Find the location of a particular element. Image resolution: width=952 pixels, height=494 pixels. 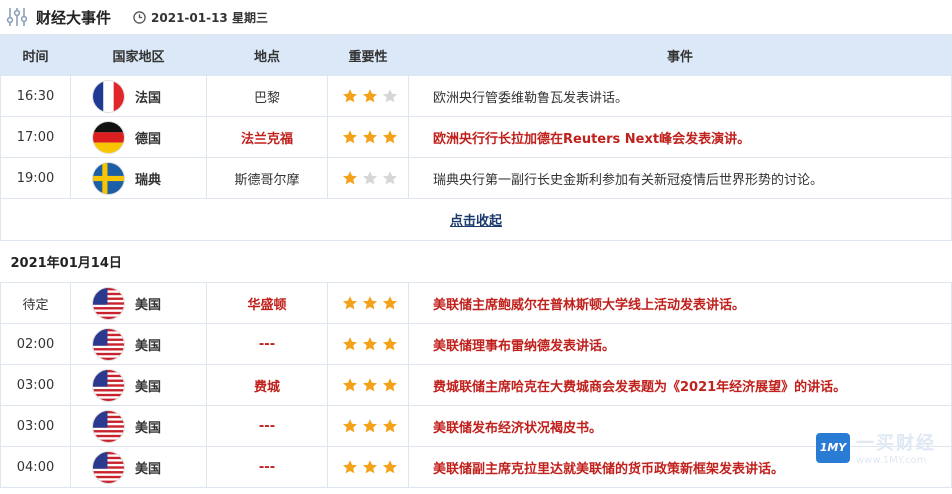

page-header: 财经大事件 2021-01-13 星期三 is located at coordinates (476, 17).